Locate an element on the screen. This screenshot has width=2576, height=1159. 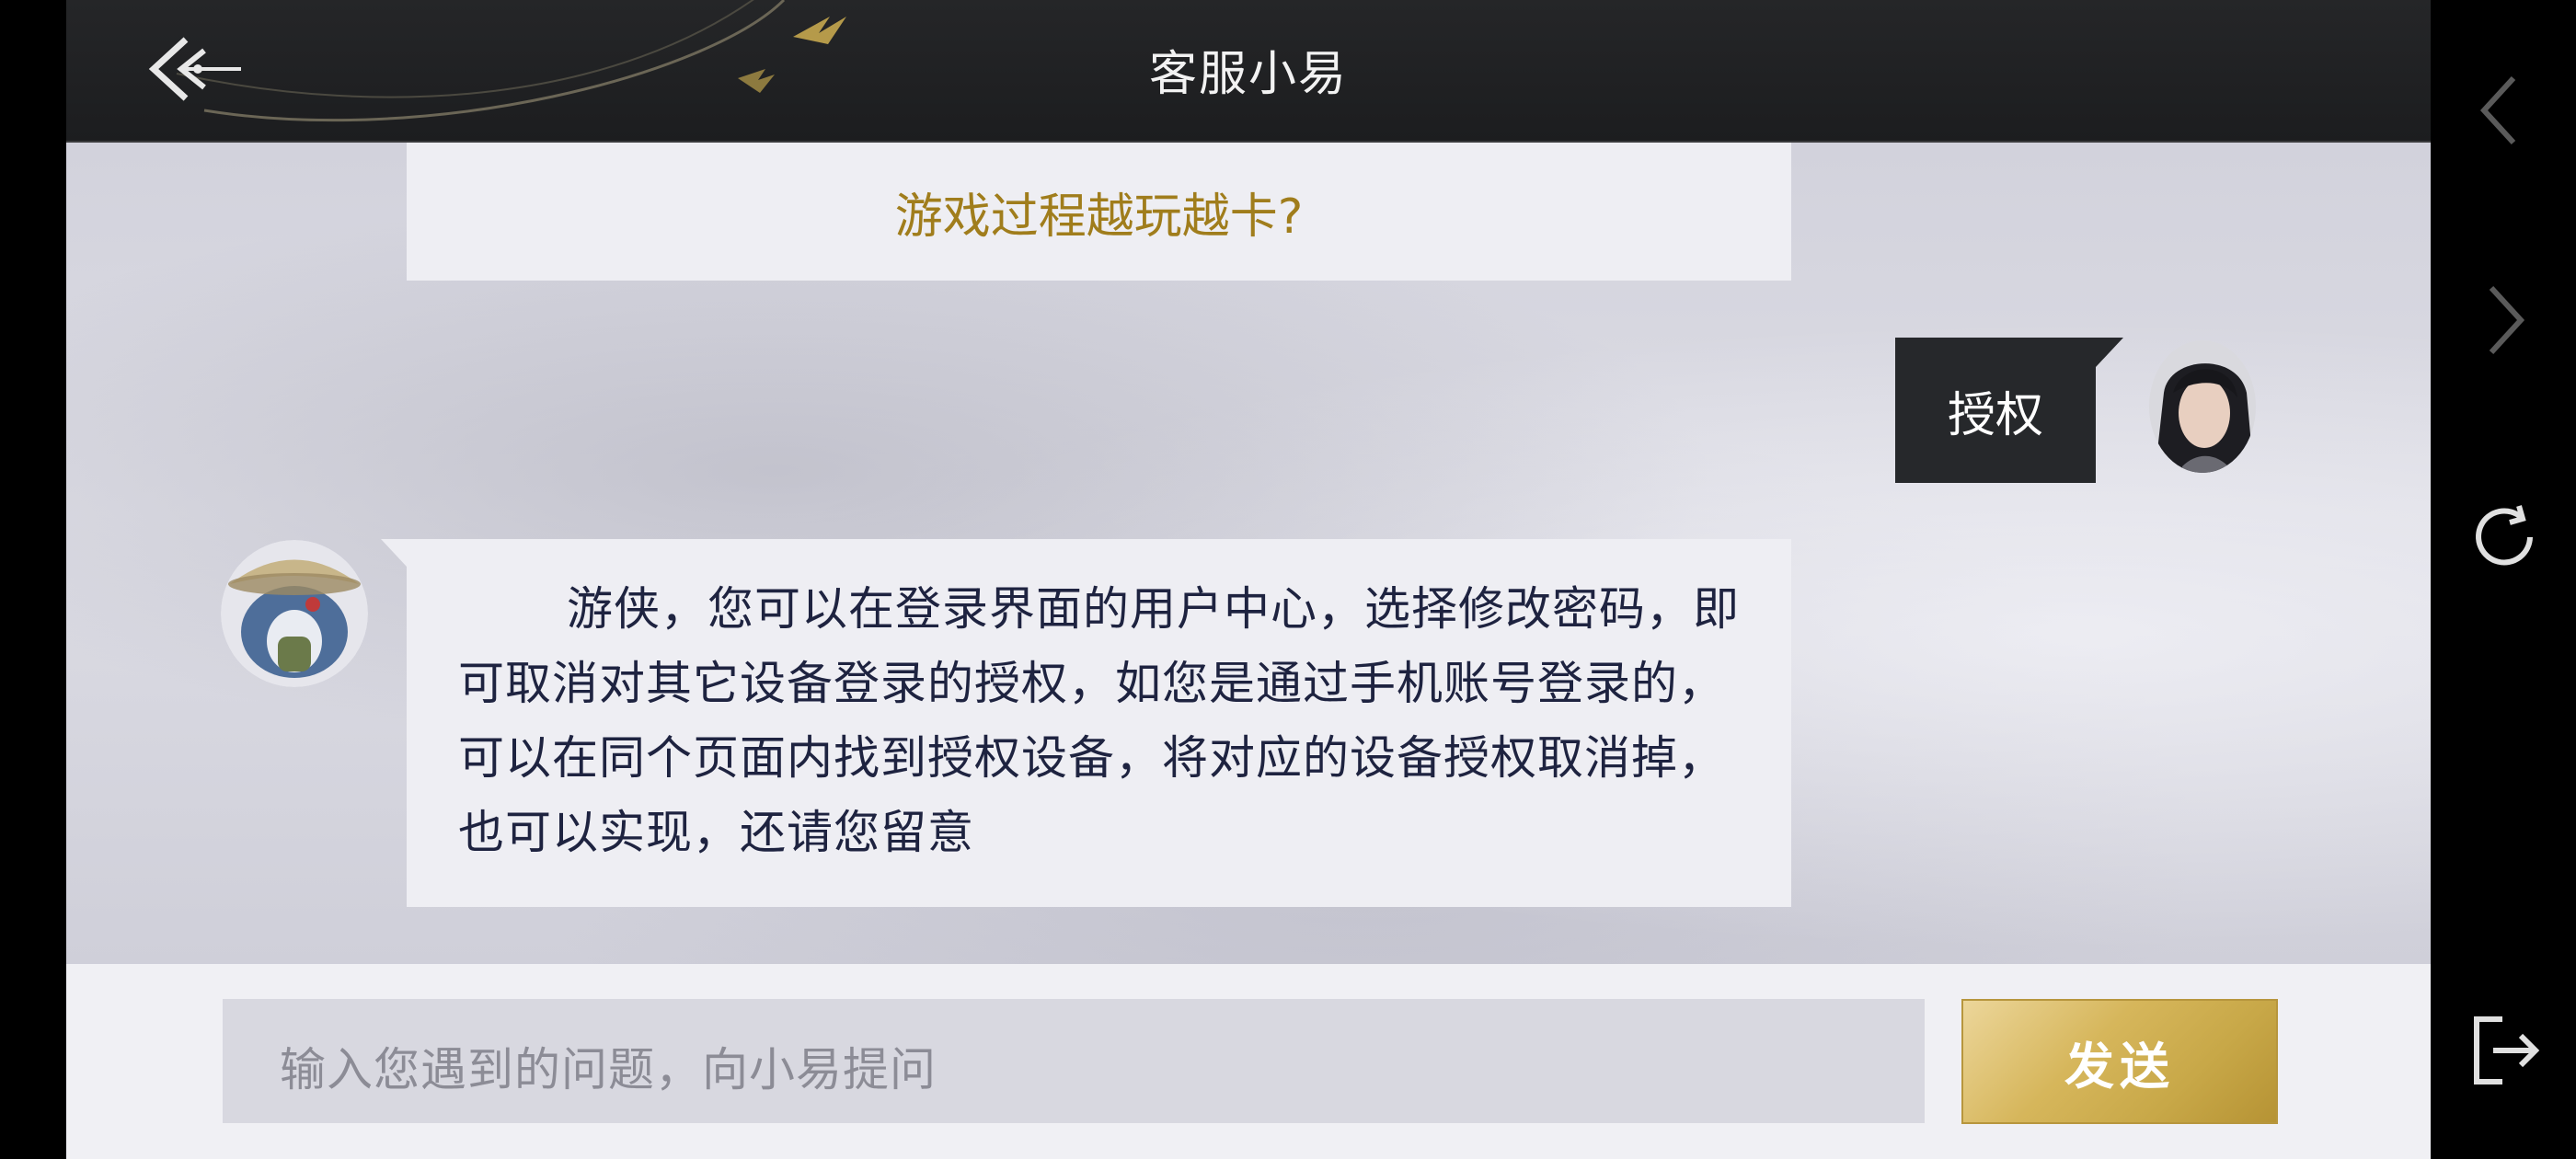
exit-icon is located at coordinates (2504, 1050).